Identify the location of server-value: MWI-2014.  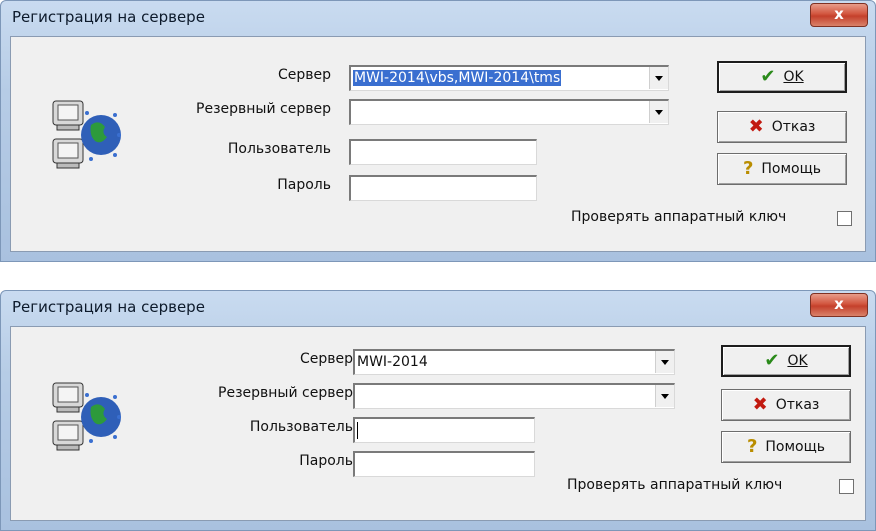
(392, 362).